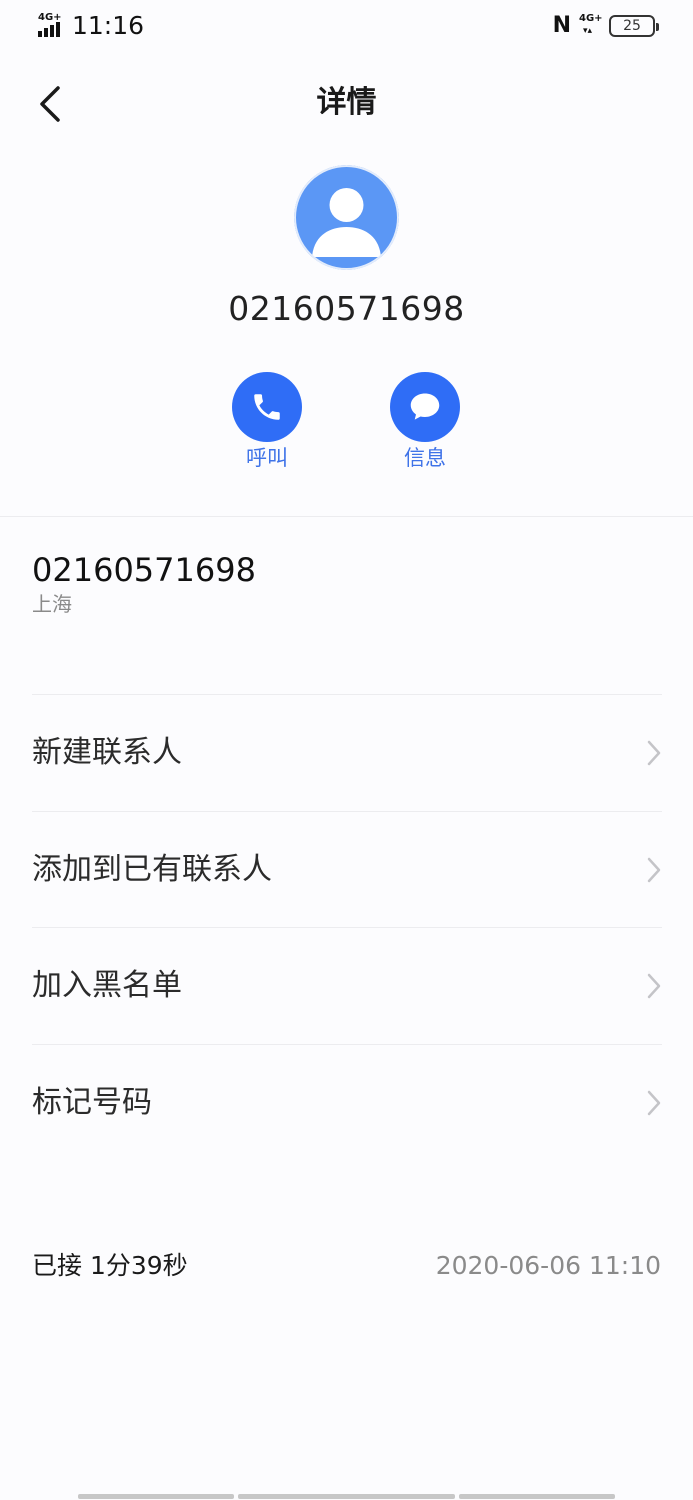  What do you see at coordinates (53, 26) in the screenshot?
I see `cellular-signal-icon: 4G+` at bounding box center [53, 26].